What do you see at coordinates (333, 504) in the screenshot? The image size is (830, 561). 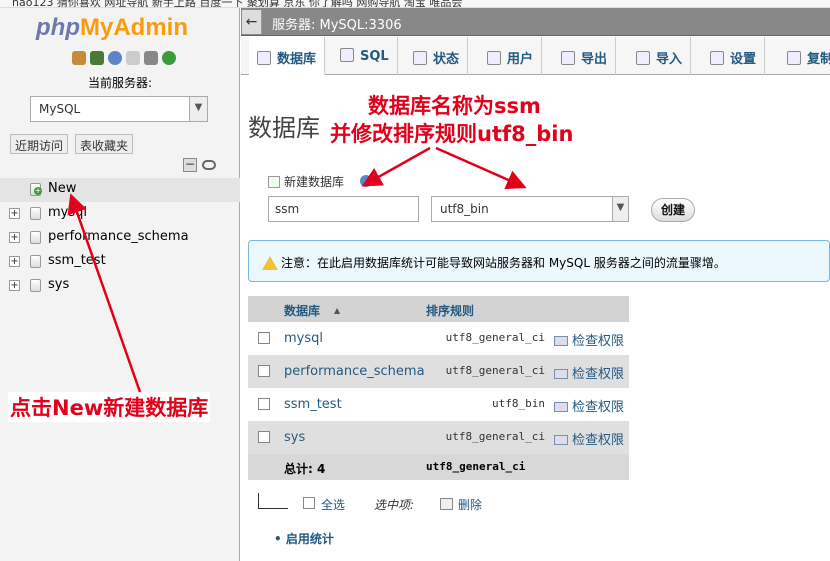 I see `select-all-label: 全选` at bounding box center [333, 504].